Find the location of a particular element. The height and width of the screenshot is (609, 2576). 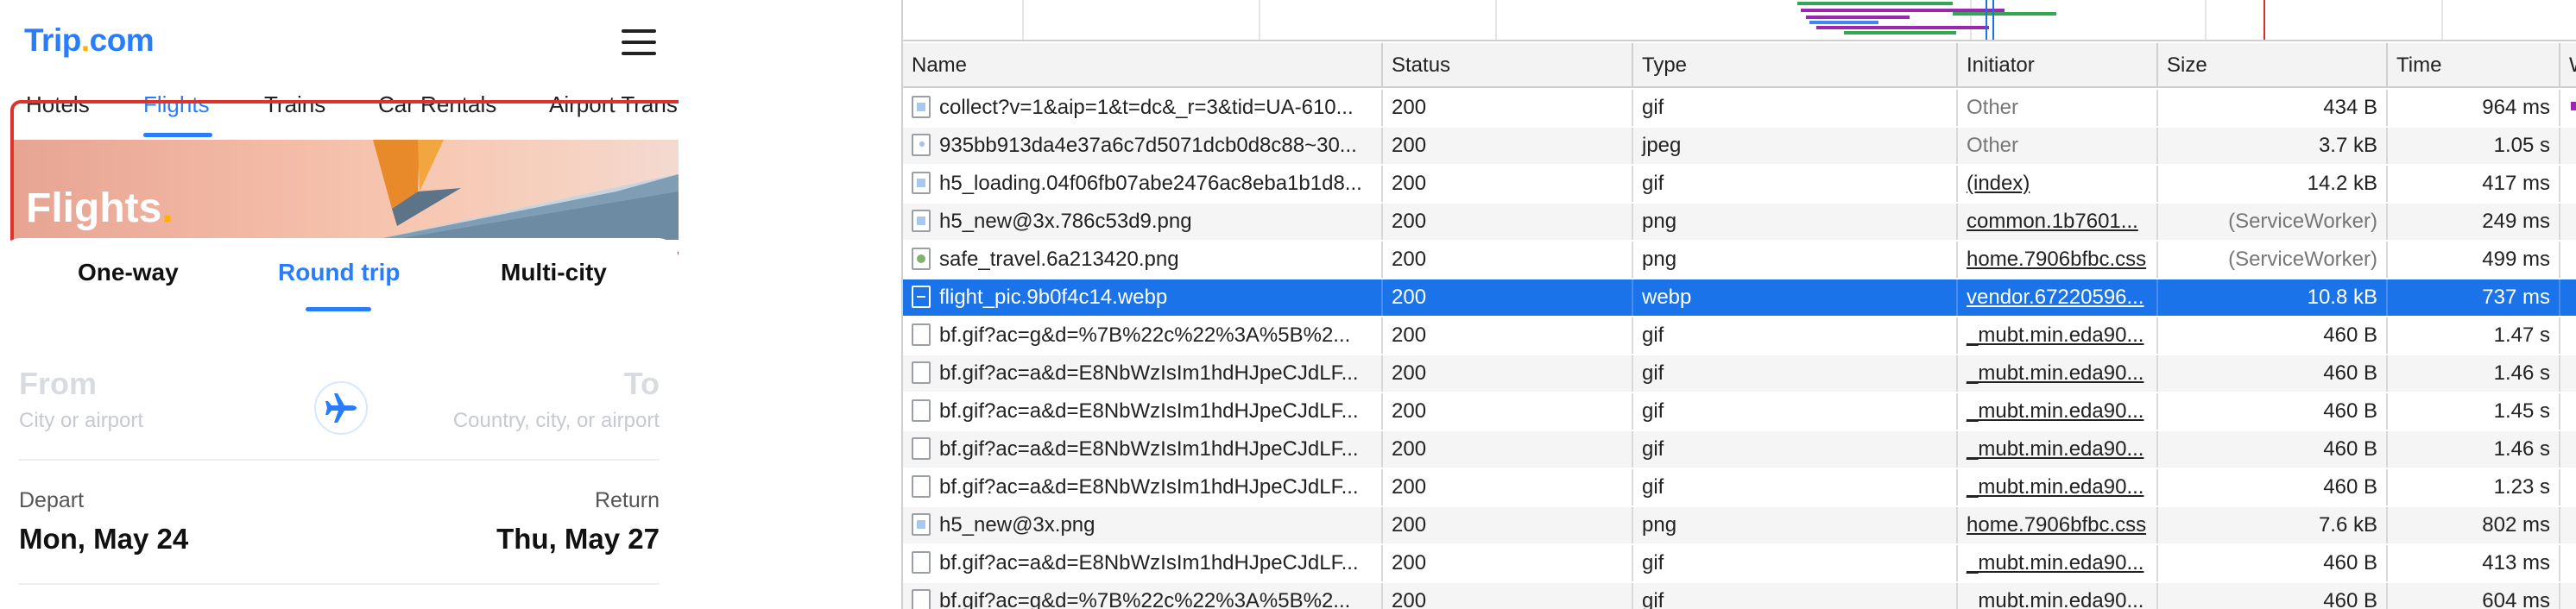

tab-car-rentals: Car Rentals is located at coordinates (437, 104).